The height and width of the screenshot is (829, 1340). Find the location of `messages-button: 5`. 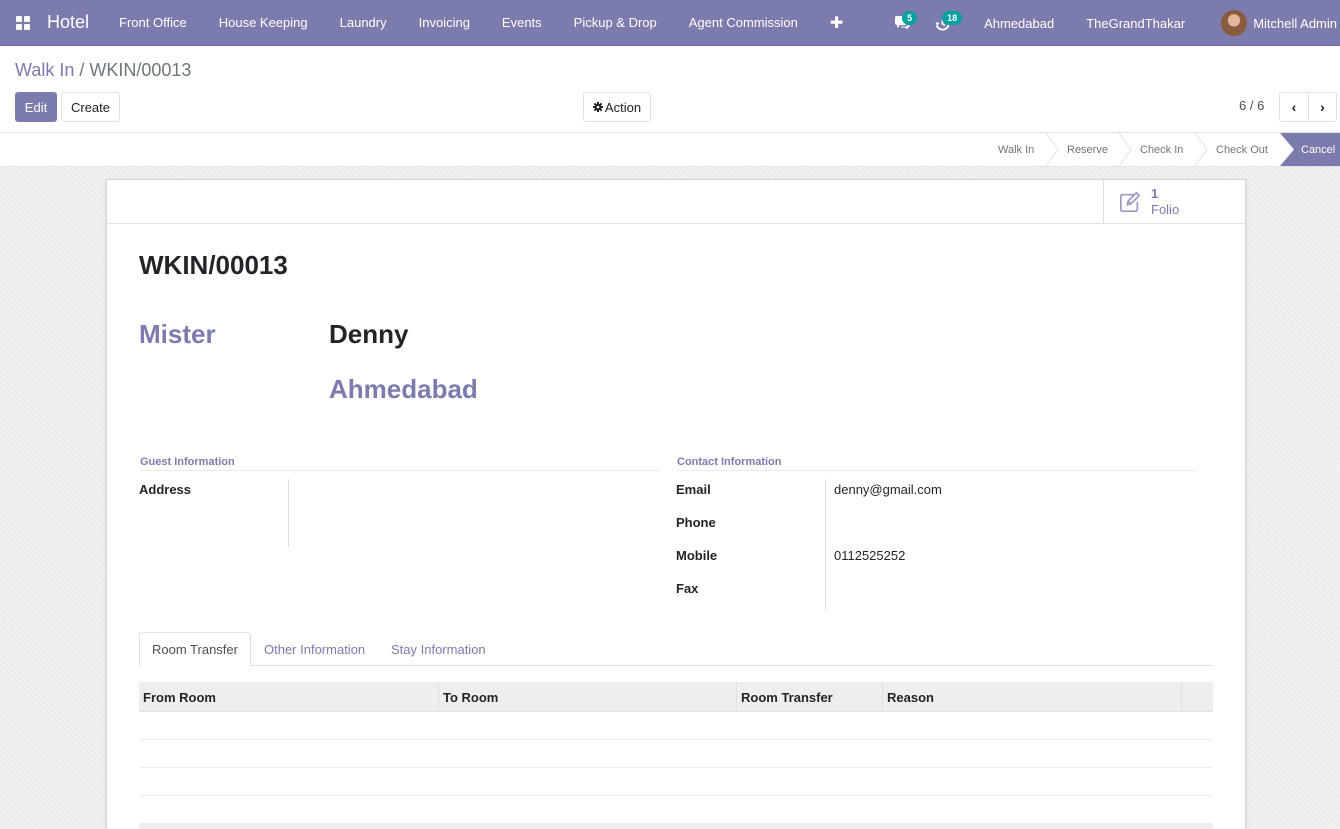

messages-button: 5 is located at coordinates (902, 23).